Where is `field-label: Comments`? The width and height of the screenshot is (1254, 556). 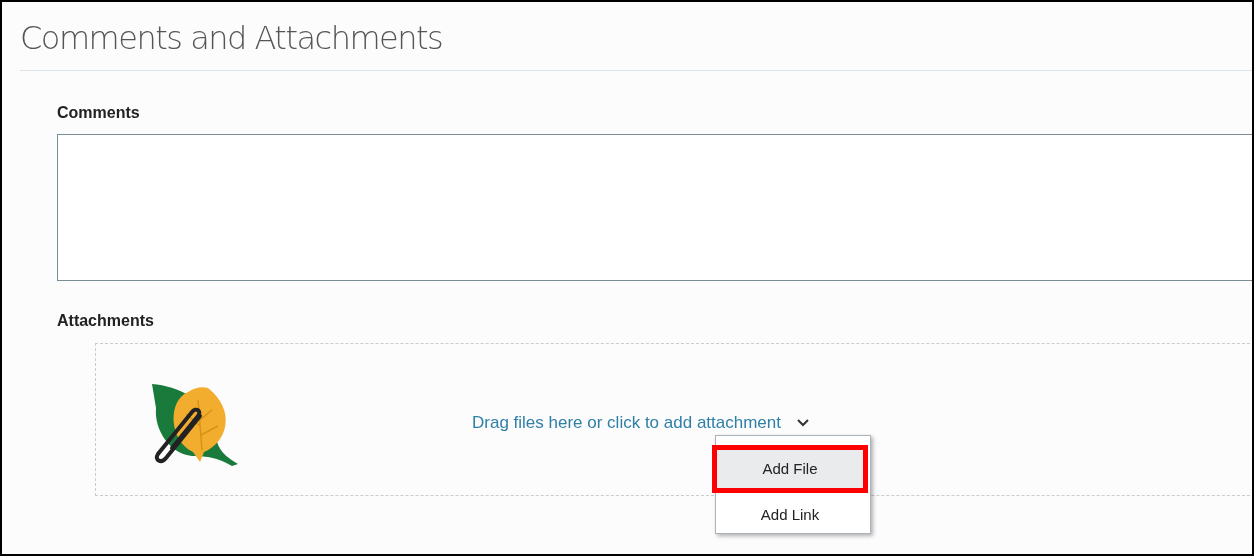
field-label: Comments is located at coordinates (98, 113).